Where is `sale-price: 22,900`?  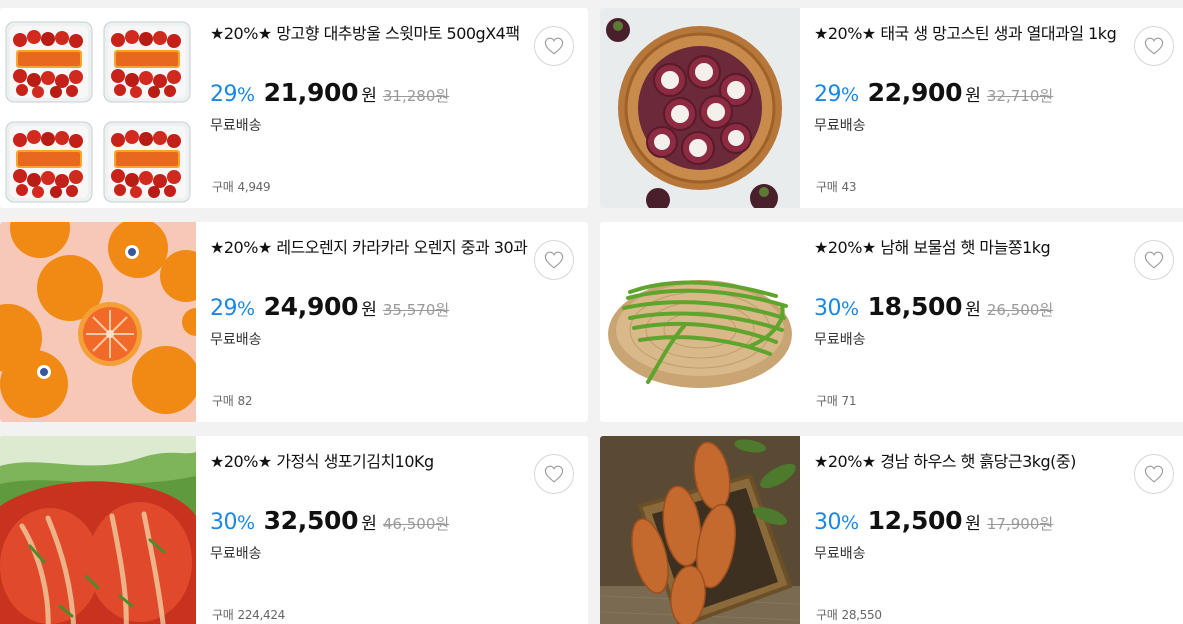
sale-price: 22,900 is located at coordinates (915, 92).